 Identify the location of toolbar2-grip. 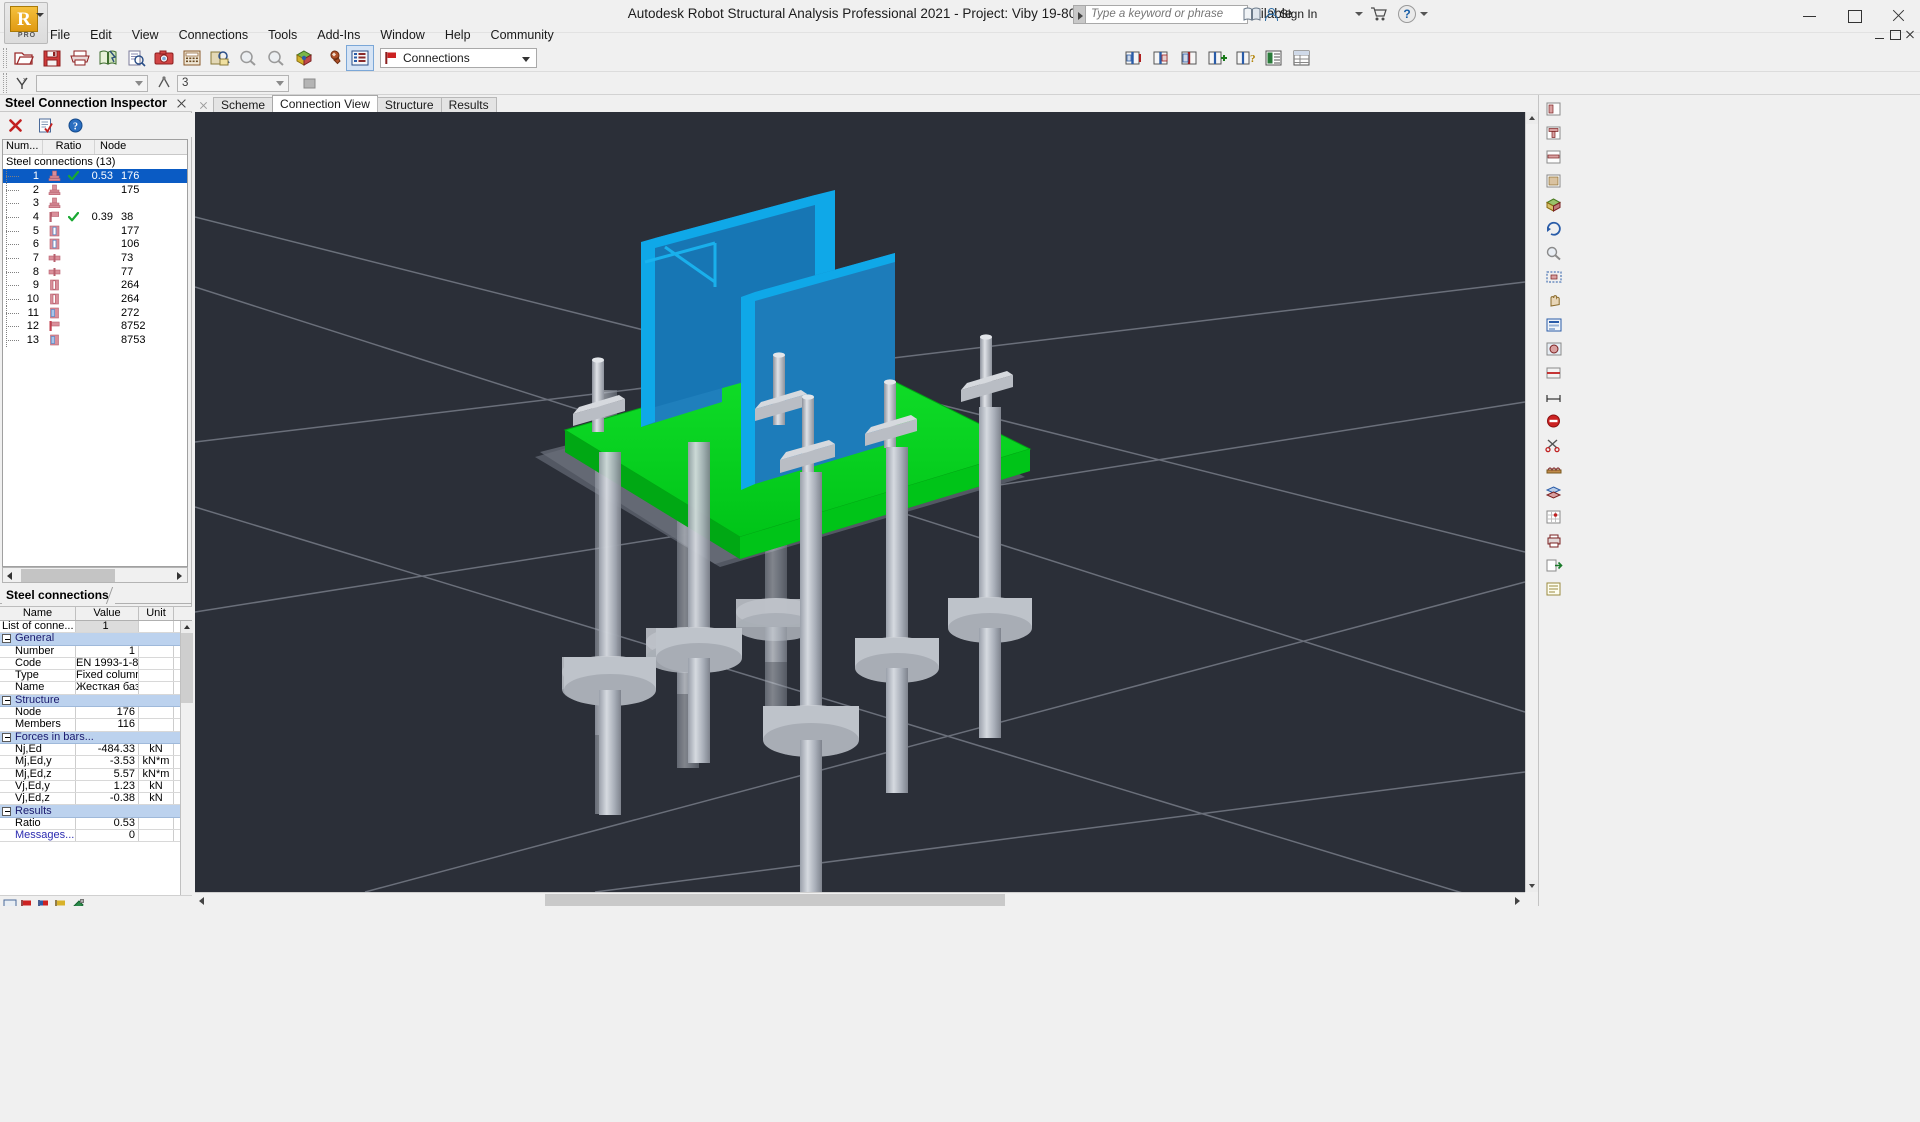
(5, 83).